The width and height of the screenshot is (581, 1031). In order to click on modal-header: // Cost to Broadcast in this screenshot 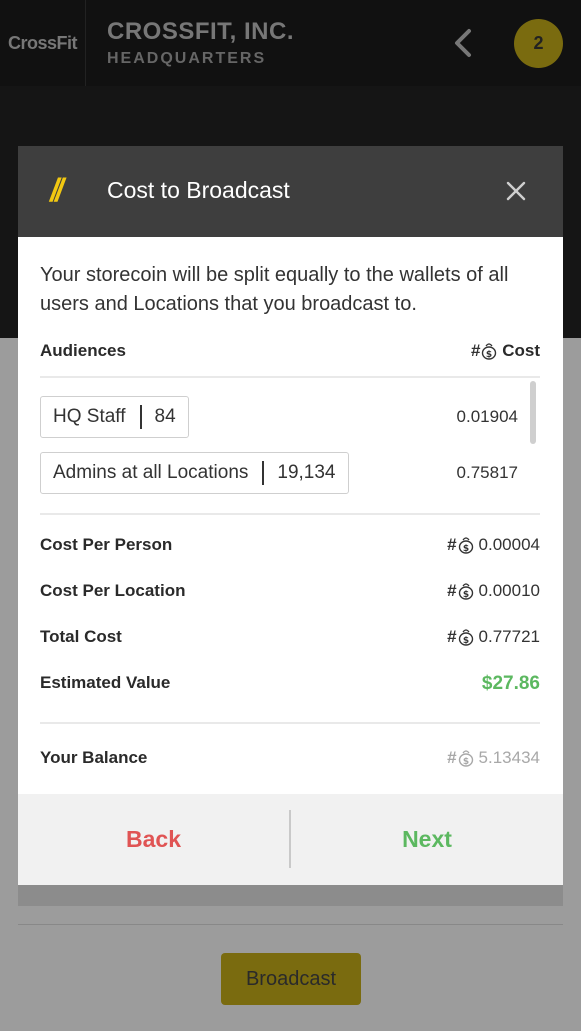, I will do `click(290, 191)`.